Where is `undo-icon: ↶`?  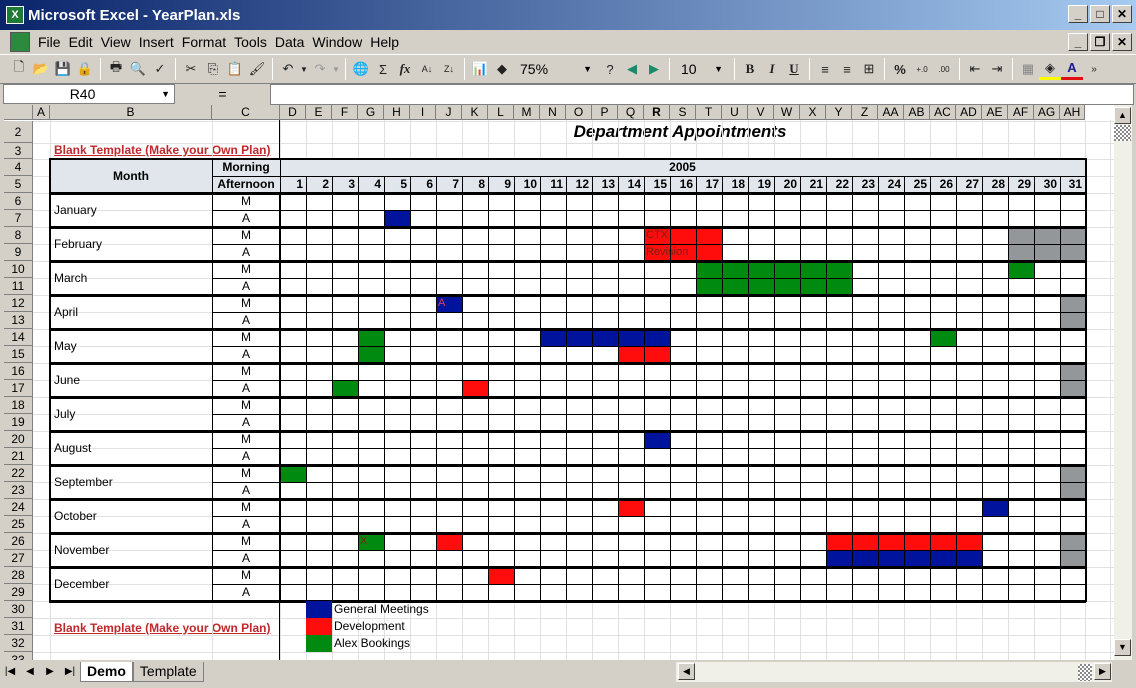 undo-icon: ↶ is located at coordinates (288, 69).